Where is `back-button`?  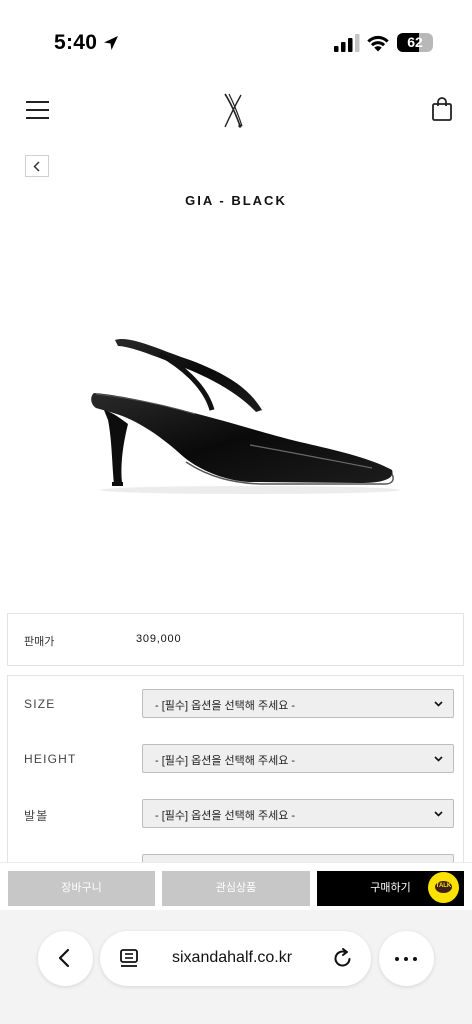 back-button is located at coordinates (37, 166).